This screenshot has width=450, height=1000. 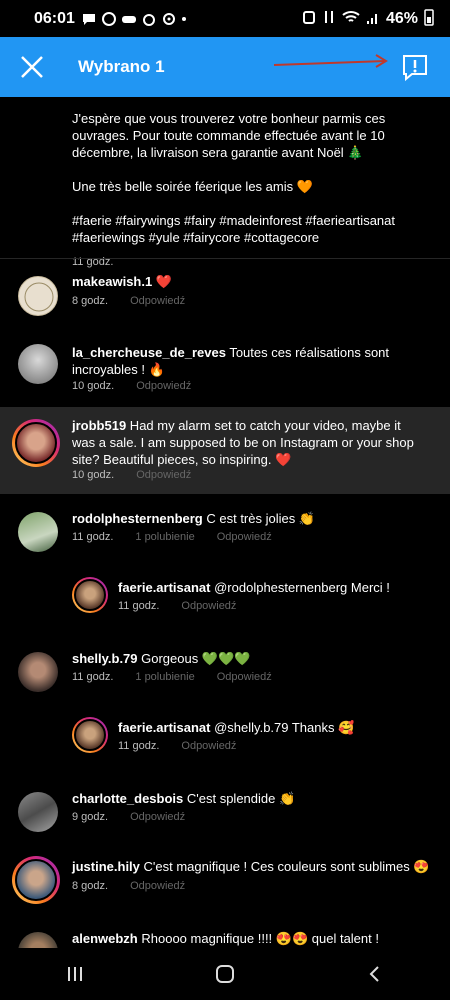 What do you see at coordinates (93, 386) in the screenshot?
I see `comment-time: 10 godz.` at bounding box center [93, 386].